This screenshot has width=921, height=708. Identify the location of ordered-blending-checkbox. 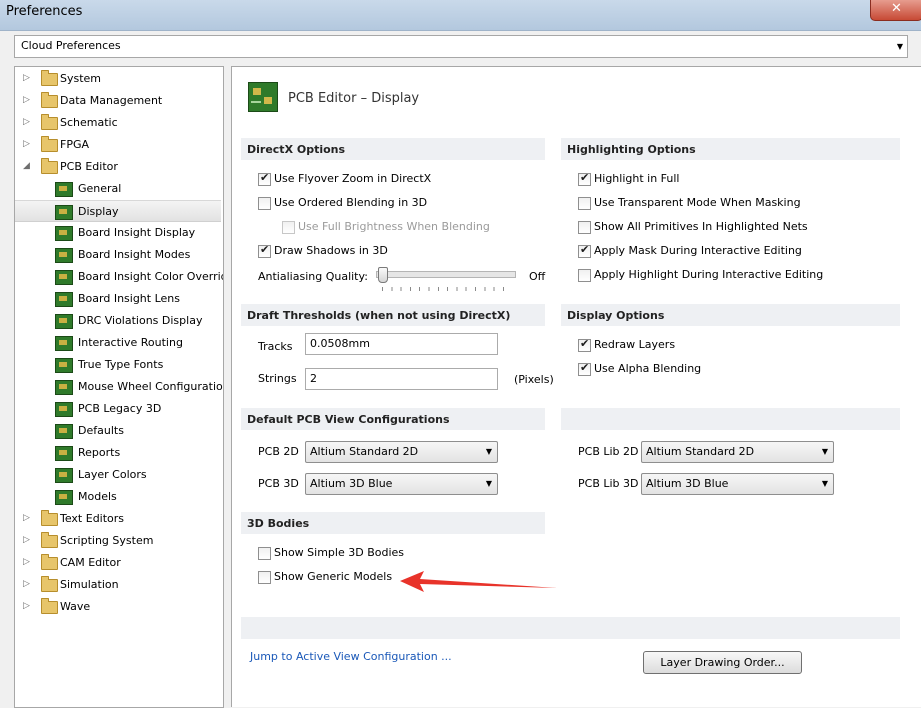
(264, 203).